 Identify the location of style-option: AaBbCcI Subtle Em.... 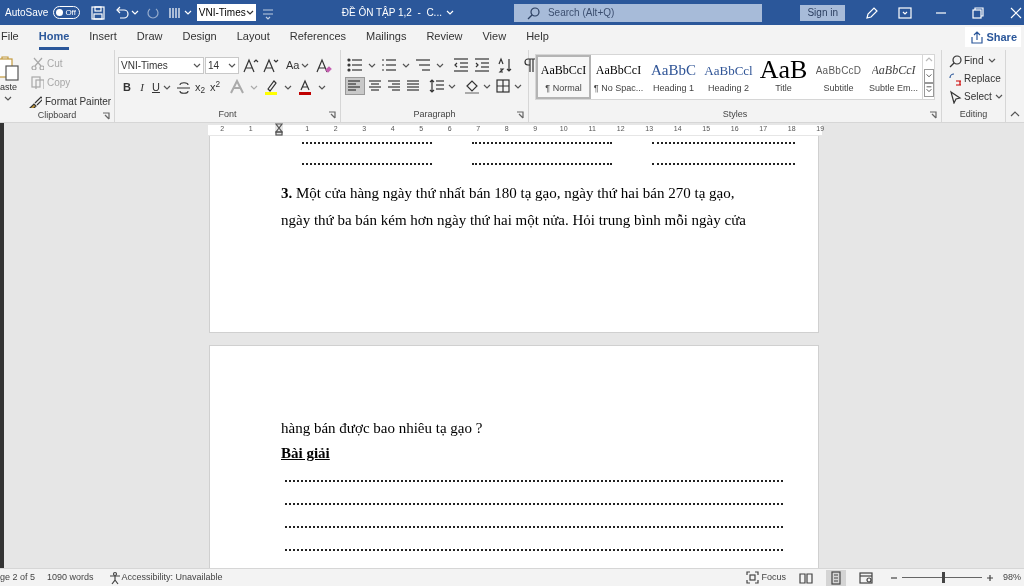
(893, 77).